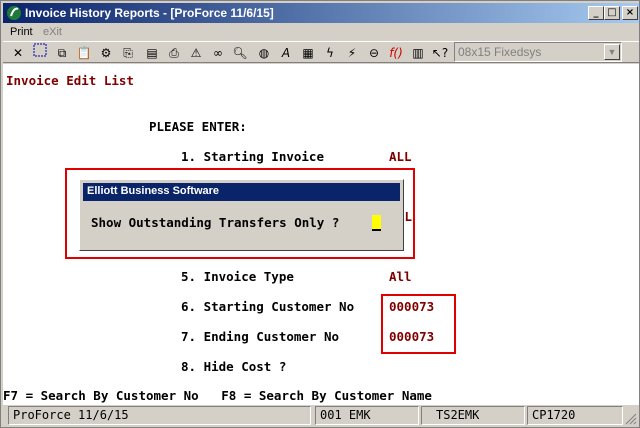  I want to click on menu-bar: Print eXit, so click(321, 32).